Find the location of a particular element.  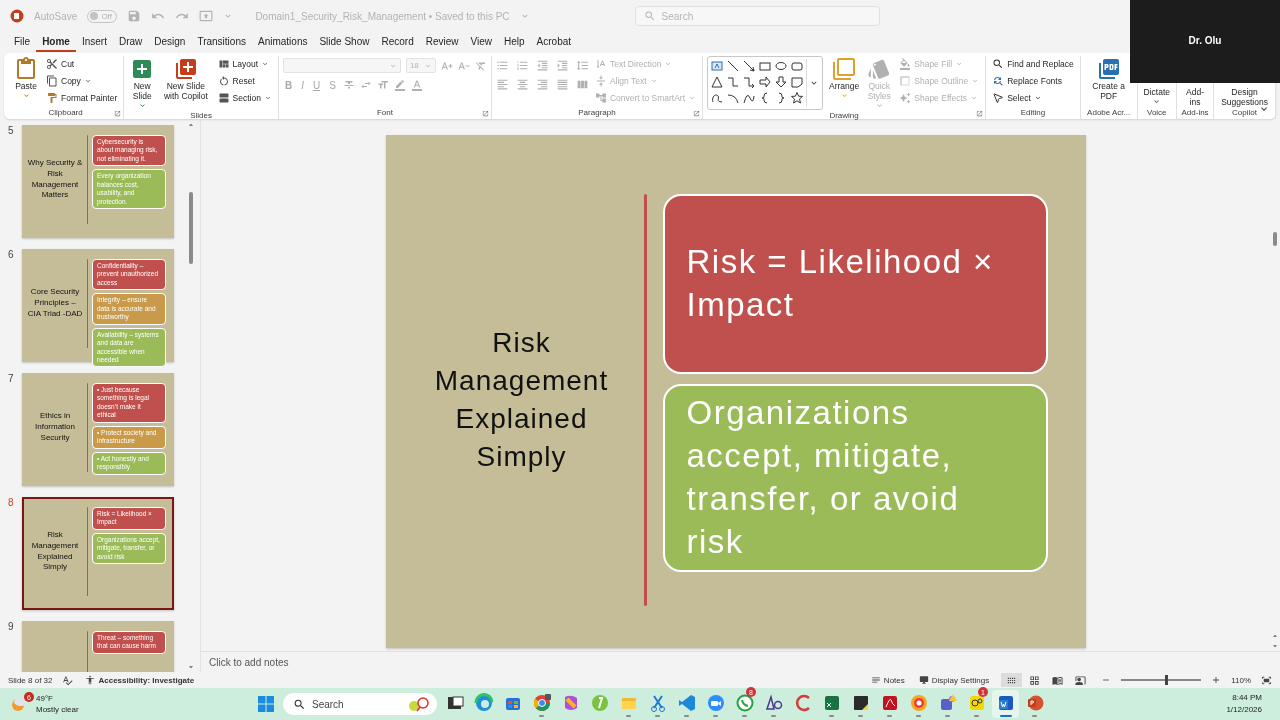

save-icon is located at coordinates (134, 16).